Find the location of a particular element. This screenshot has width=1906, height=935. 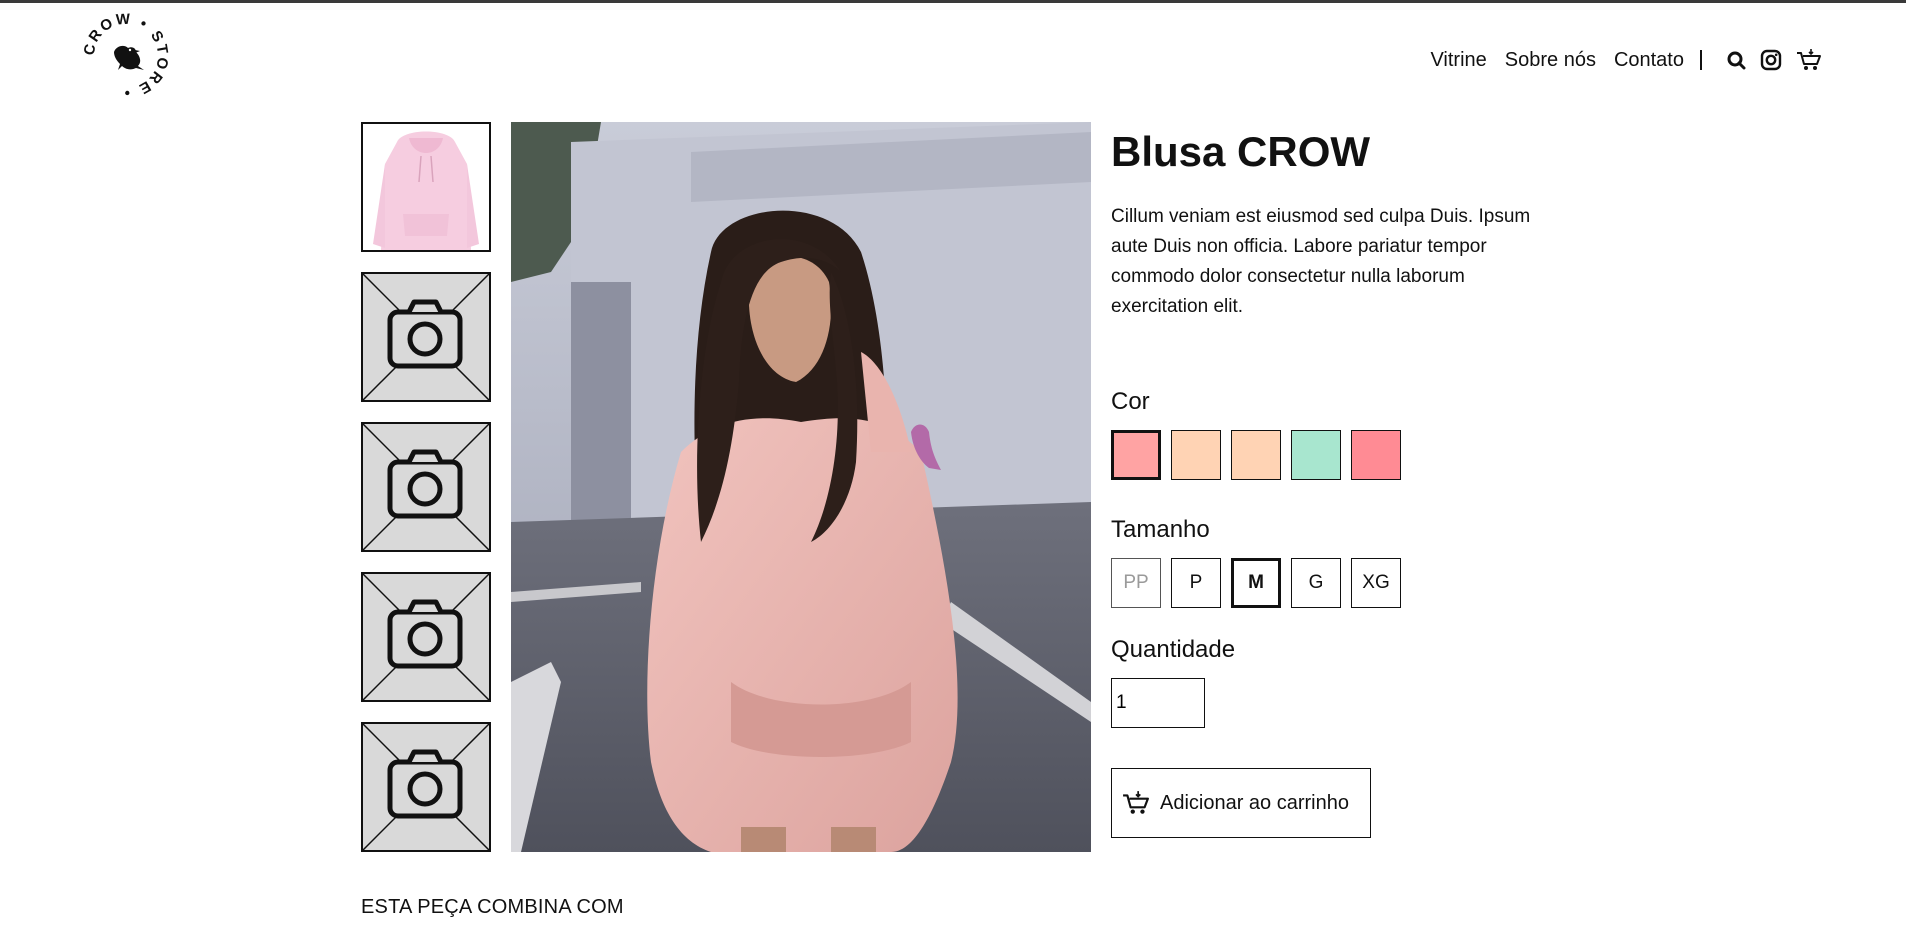

crow-store-logo: CROW • STORE • is located at coordinates (126, 56).